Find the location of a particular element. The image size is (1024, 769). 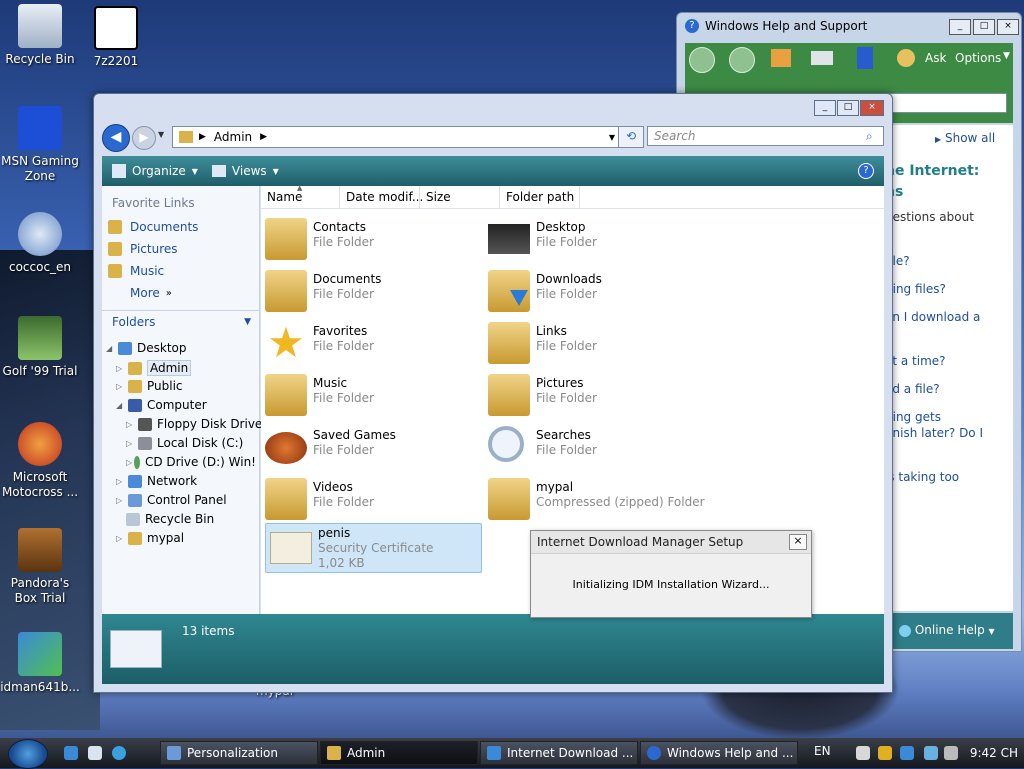

show-all-link: ▶ Show all is located at coordinates (965, 138).